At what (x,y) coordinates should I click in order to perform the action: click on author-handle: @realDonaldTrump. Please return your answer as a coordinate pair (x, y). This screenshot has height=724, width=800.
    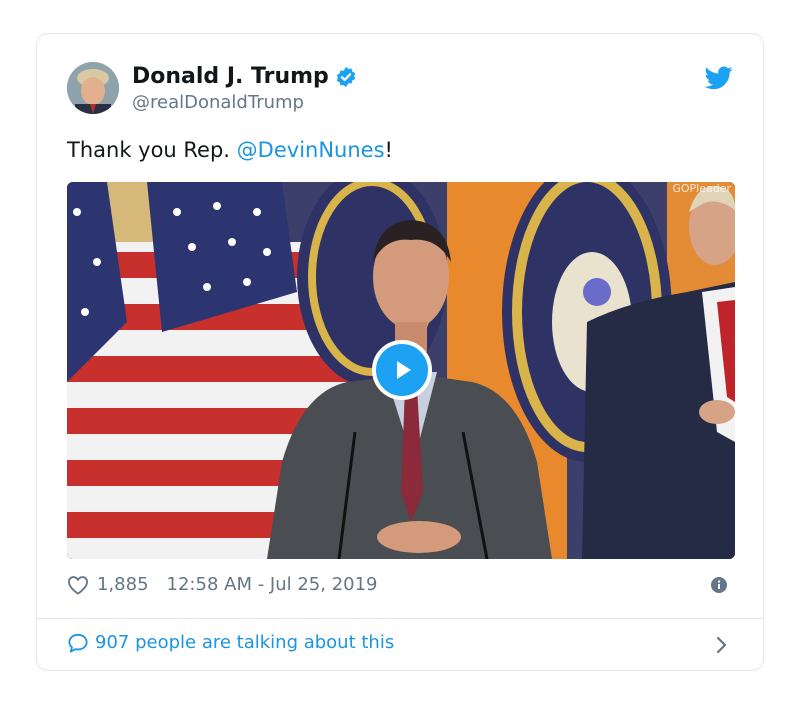
    Looking at the image, I should click on (218, 102).